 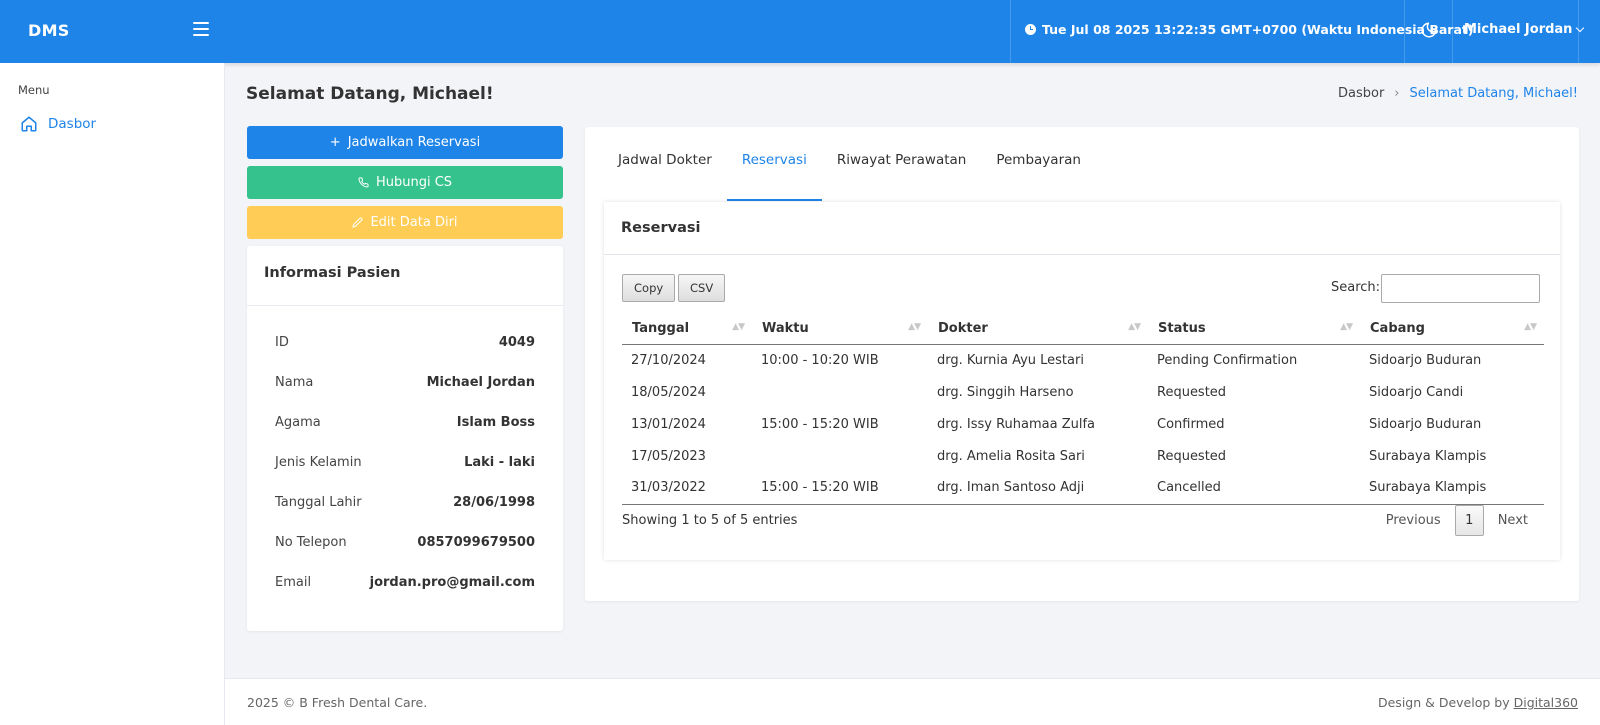 I want to click on previous-page-button: Previous, so click(x=1413, y=520).